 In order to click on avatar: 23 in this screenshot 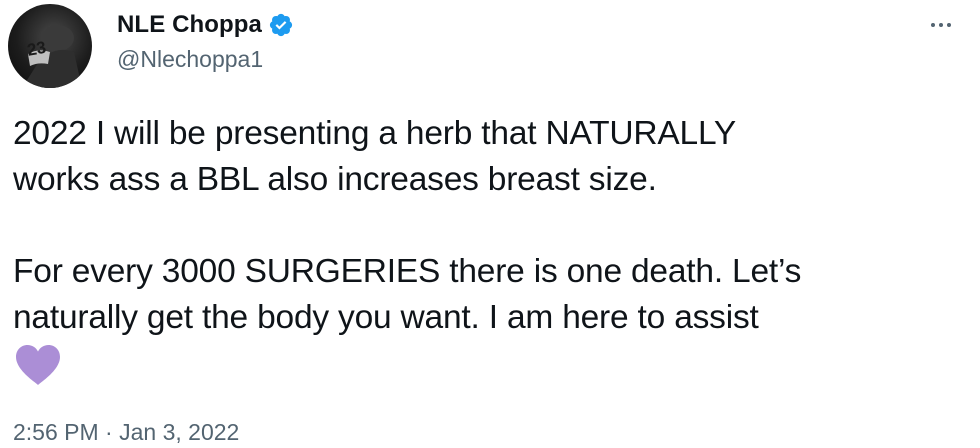, I will do `click(50, 46)`.